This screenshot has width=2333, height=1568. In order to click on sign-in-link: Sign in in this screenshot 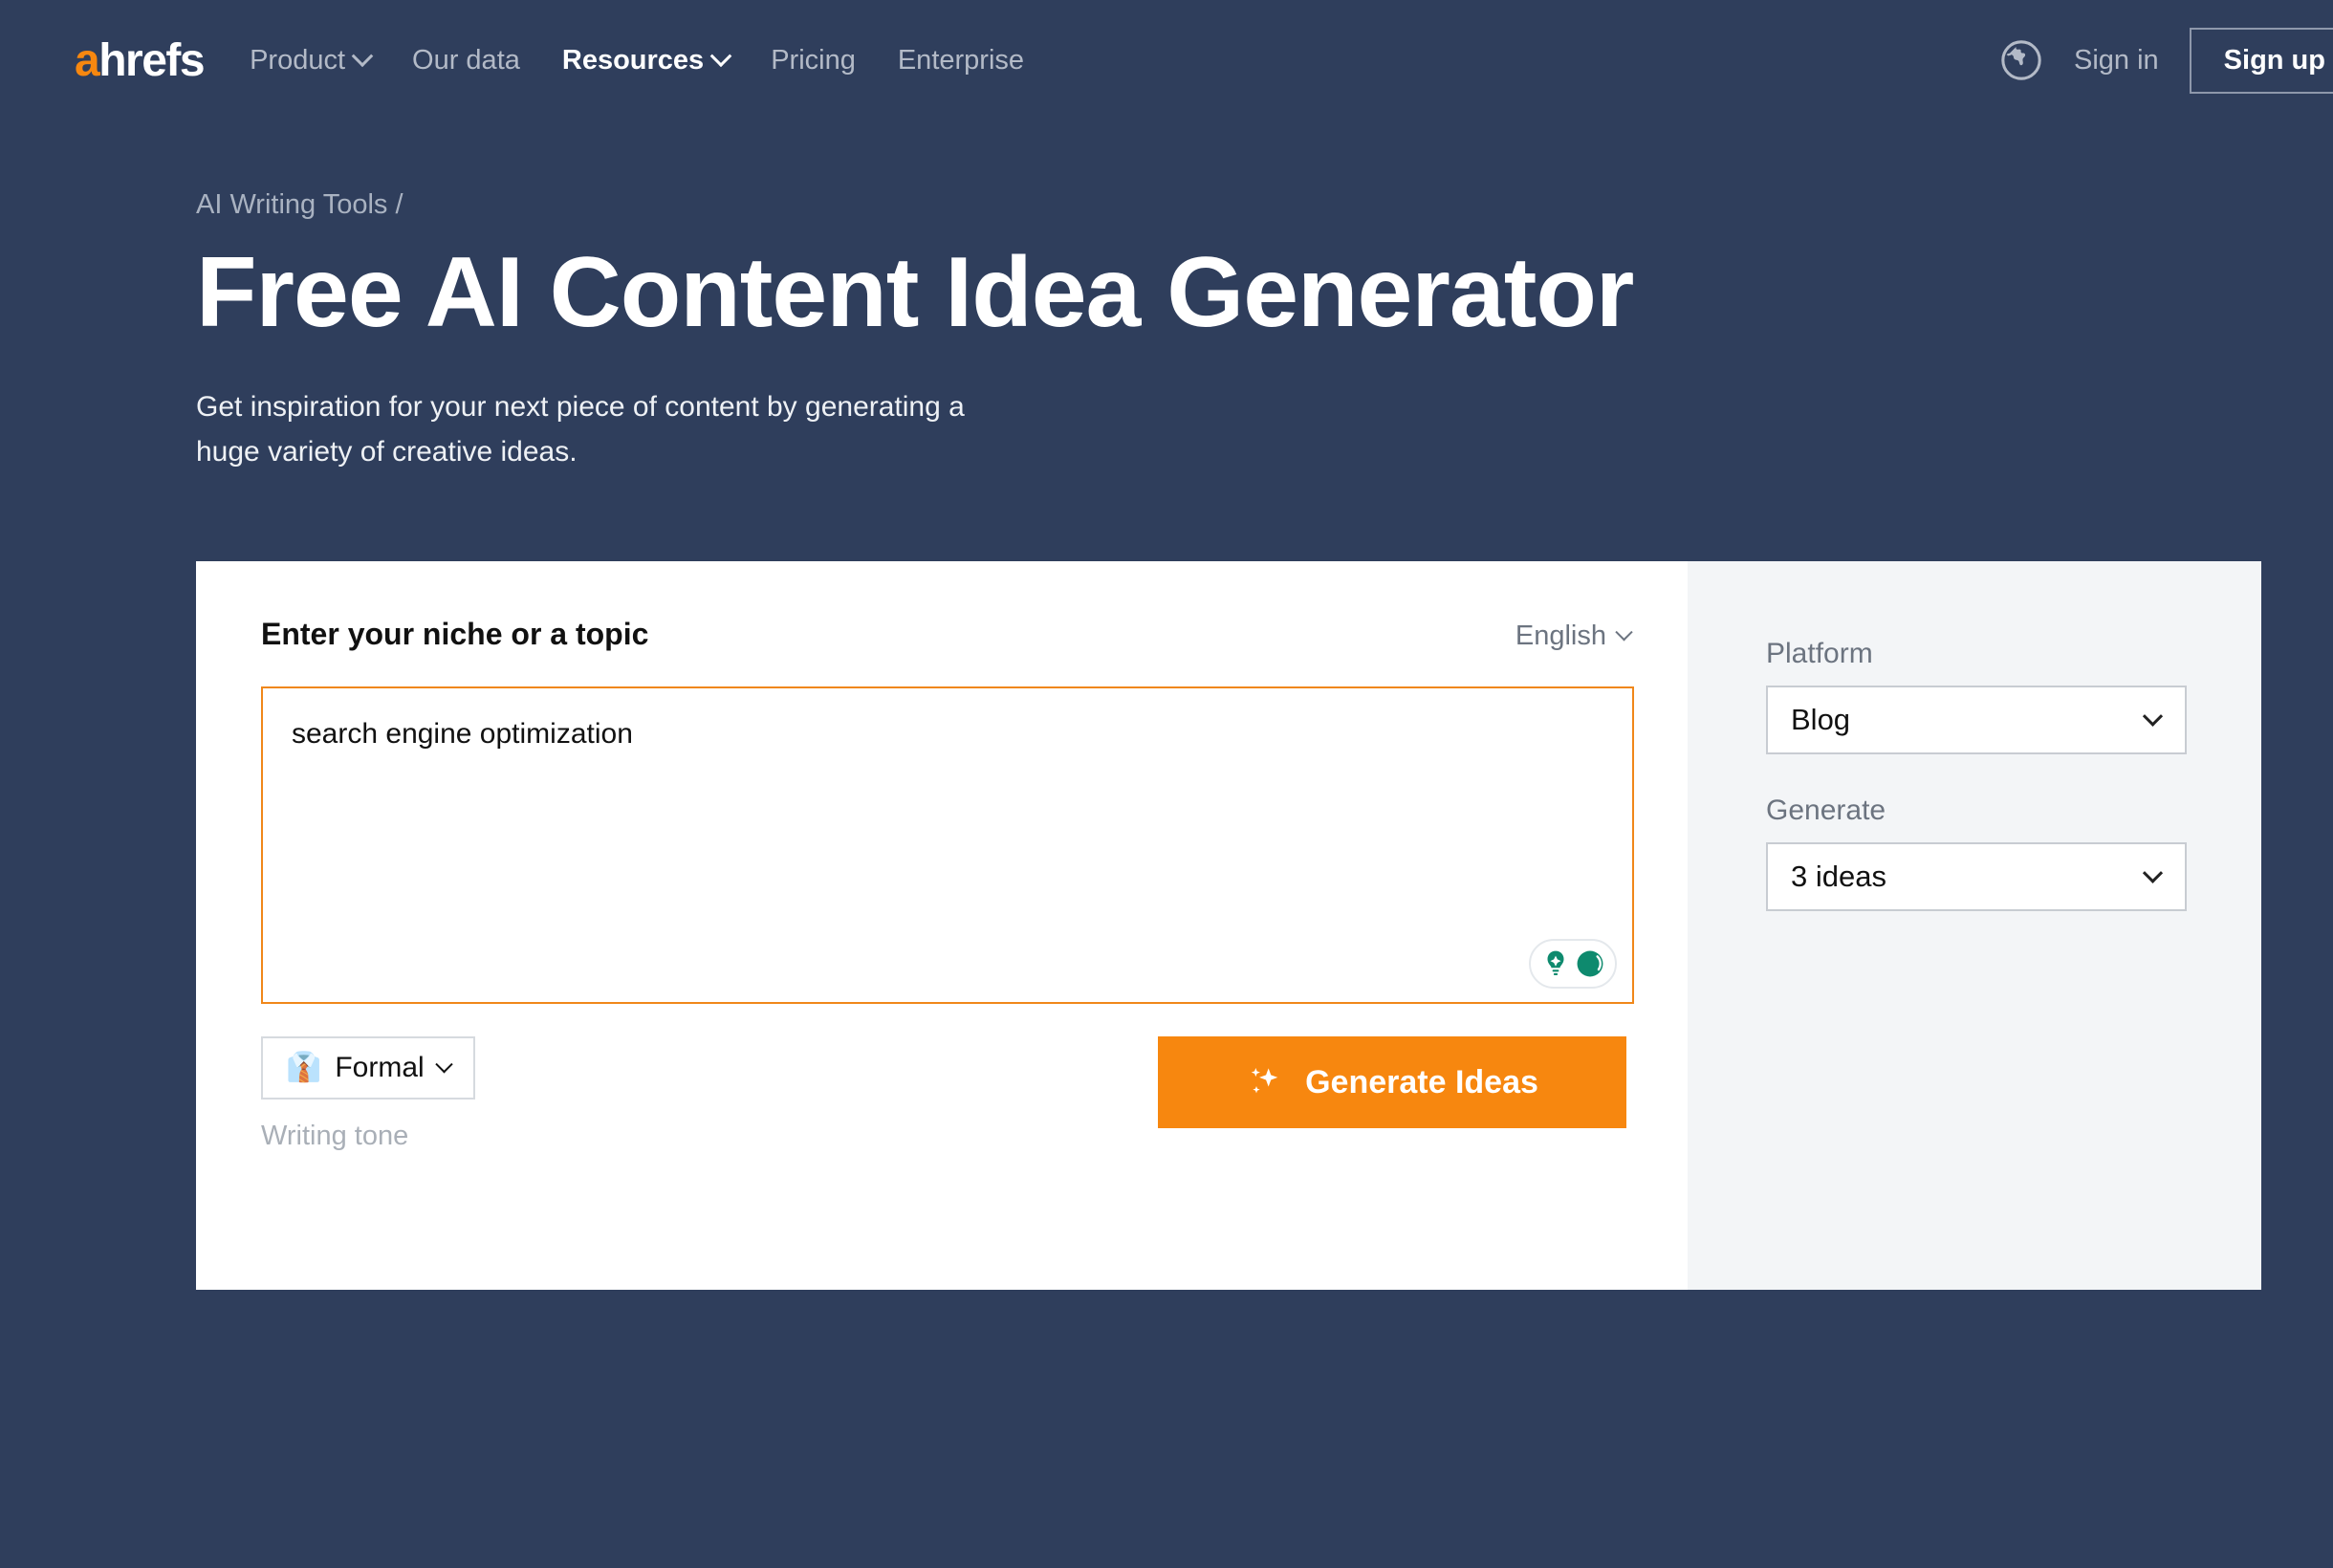, I will do `click(2116, 60)`.